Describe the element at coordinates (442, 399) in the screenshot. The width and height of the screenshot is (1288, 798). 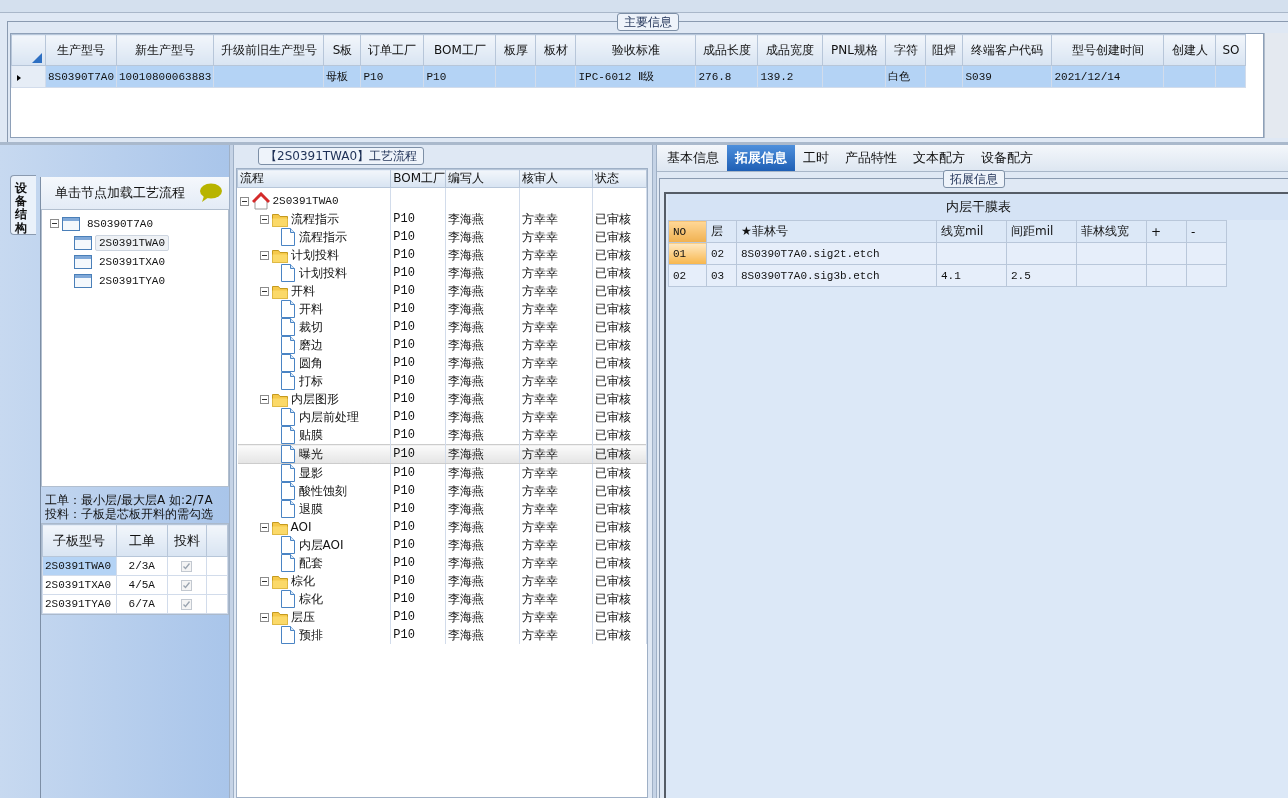
I see `process-row: 内层图形 P10 李海燕 方幸幸 已审核` at that location.